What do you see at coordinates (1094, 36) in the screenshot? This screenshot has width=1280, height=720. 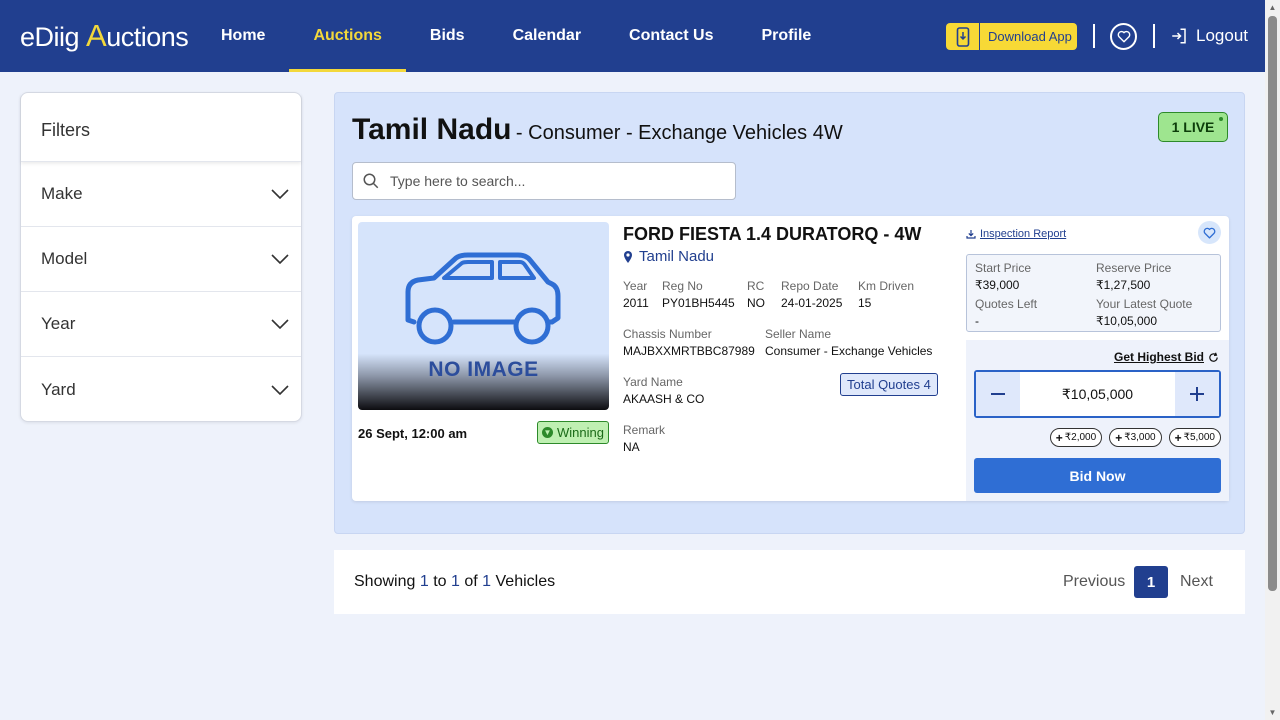 I see `header-divider` at bounding box center [1094, 36].